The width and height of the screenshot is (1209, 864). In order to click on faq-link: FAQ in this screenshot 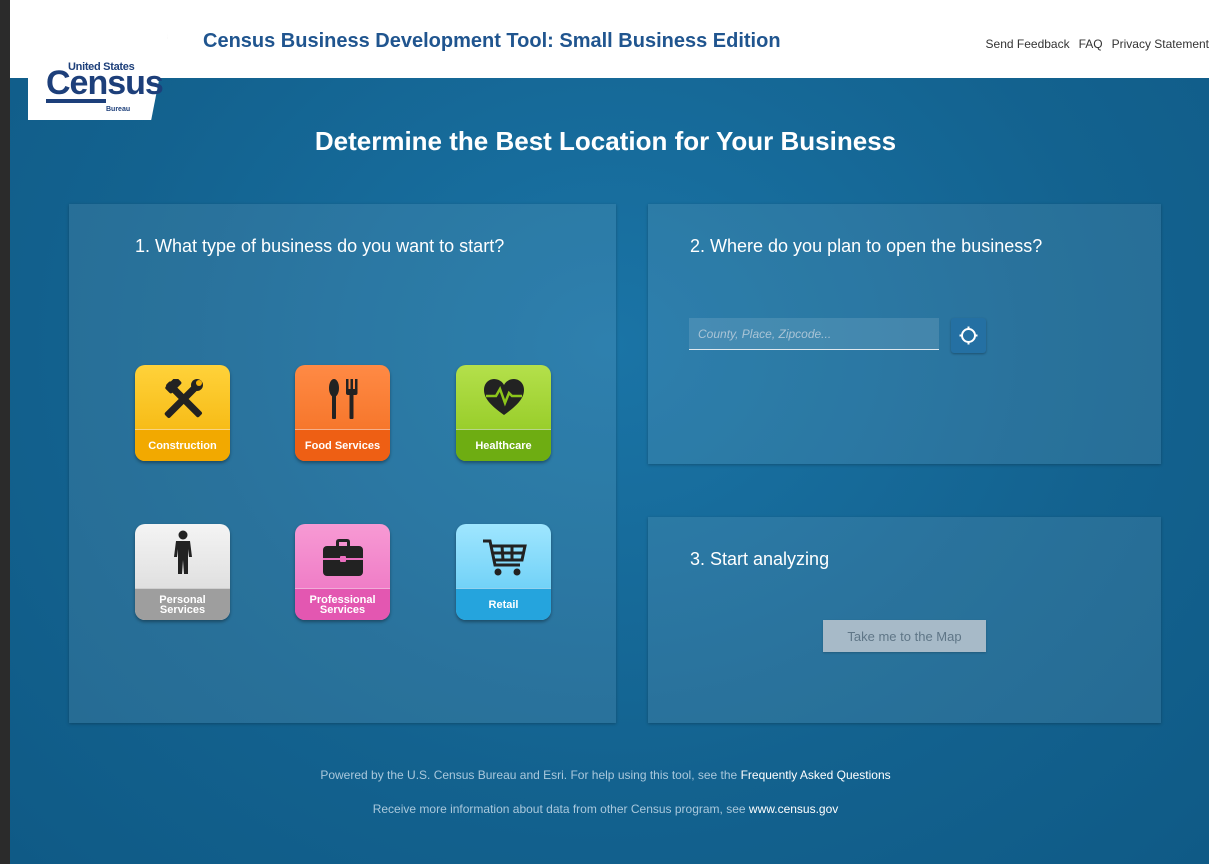, I will do `click(1091, 44)`.